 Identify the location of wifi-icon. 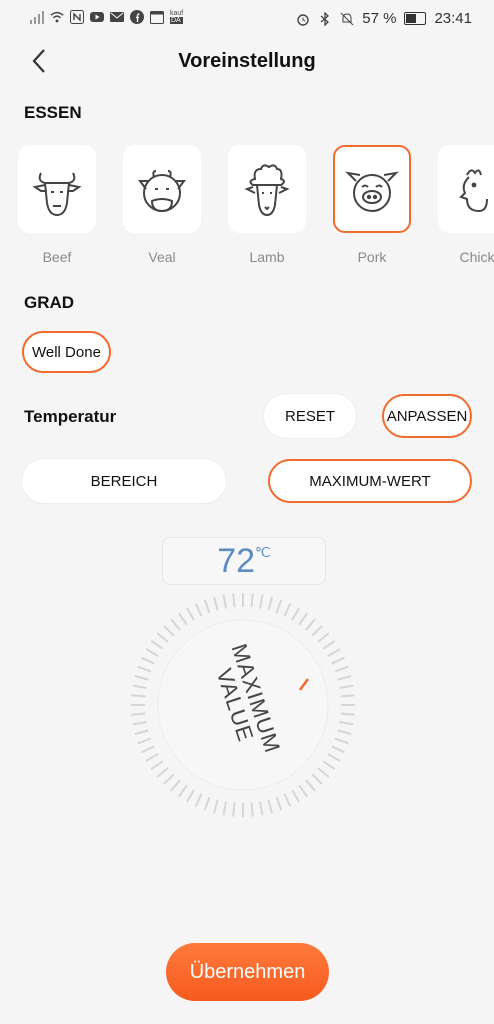
(57, 17).